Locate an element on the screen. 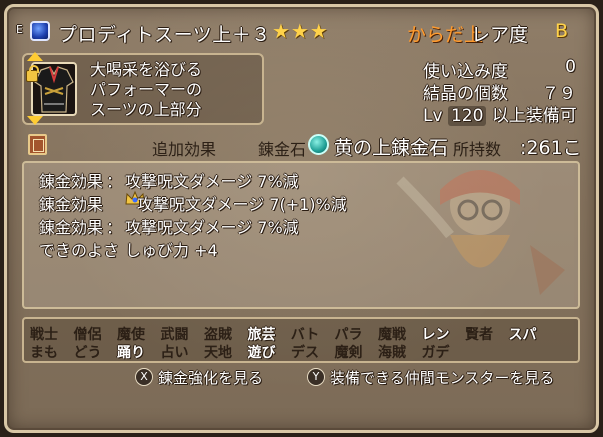 This screenshot has width=603, height=437. usage-value: 0 is located at coordinates (570, 67).